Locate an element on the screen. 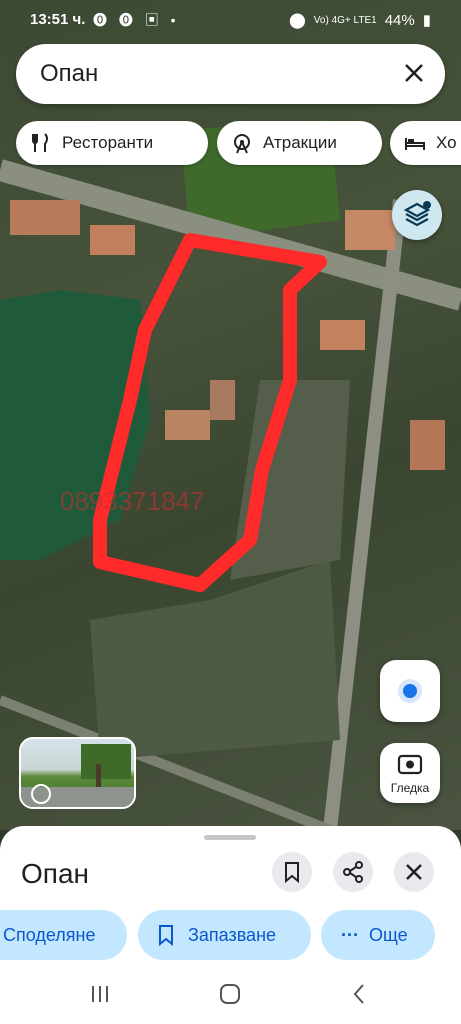 The image size is (461, 1024). layers-icon is located at coordinates (417, 214).